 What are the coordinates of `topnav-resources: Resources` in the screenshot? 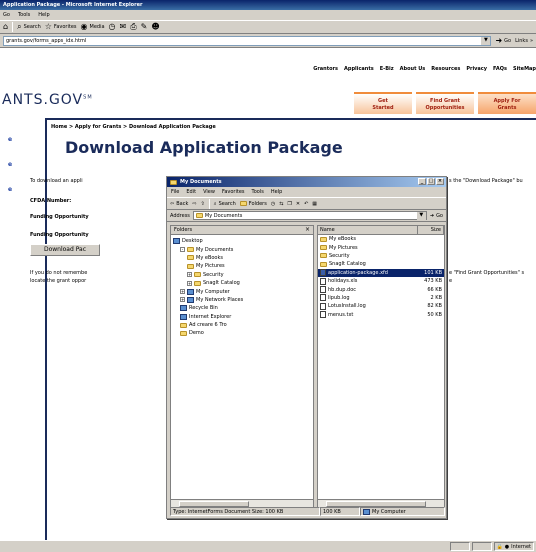 It's located at (445, 69).